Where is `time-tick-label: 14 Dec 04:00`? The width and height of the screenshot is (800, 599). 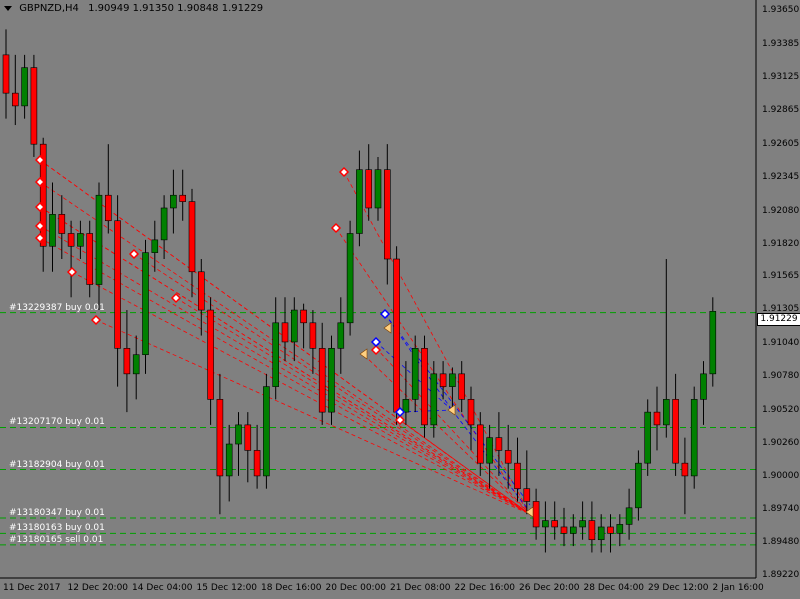 time-tick-label: 14 Dec 04:00 is located at coordinates (162, 588).